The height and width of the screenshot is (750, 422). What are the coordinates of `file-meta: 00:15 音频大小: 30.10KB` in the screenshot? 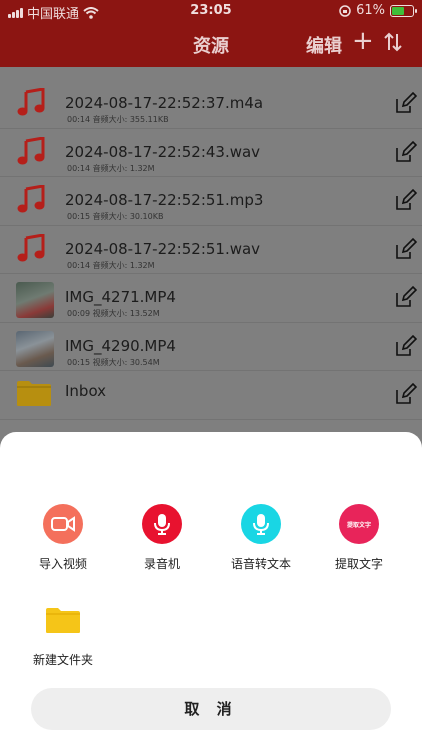 It's located at (115, 216).